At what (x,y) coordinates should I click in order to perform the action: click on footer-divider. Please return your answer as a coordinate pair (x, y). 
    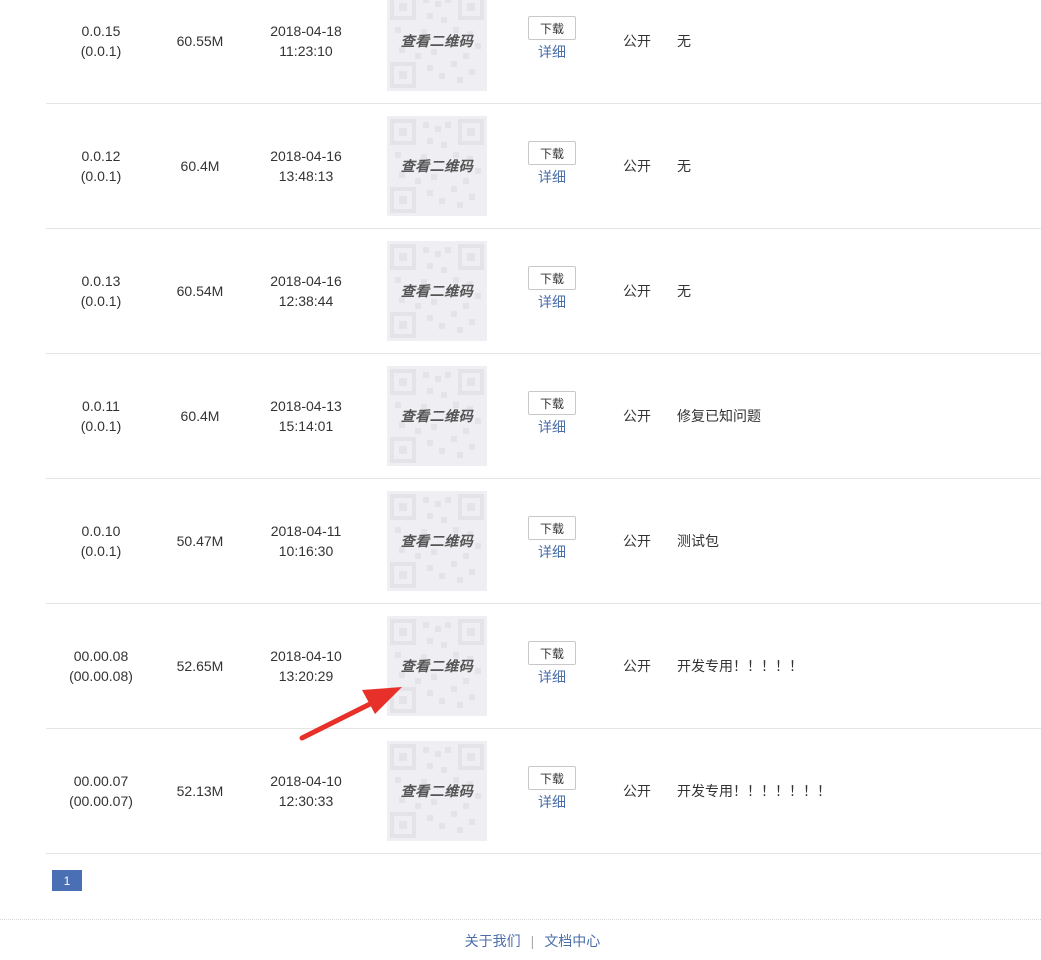
    Looking at the image, I should click on (520, 919).